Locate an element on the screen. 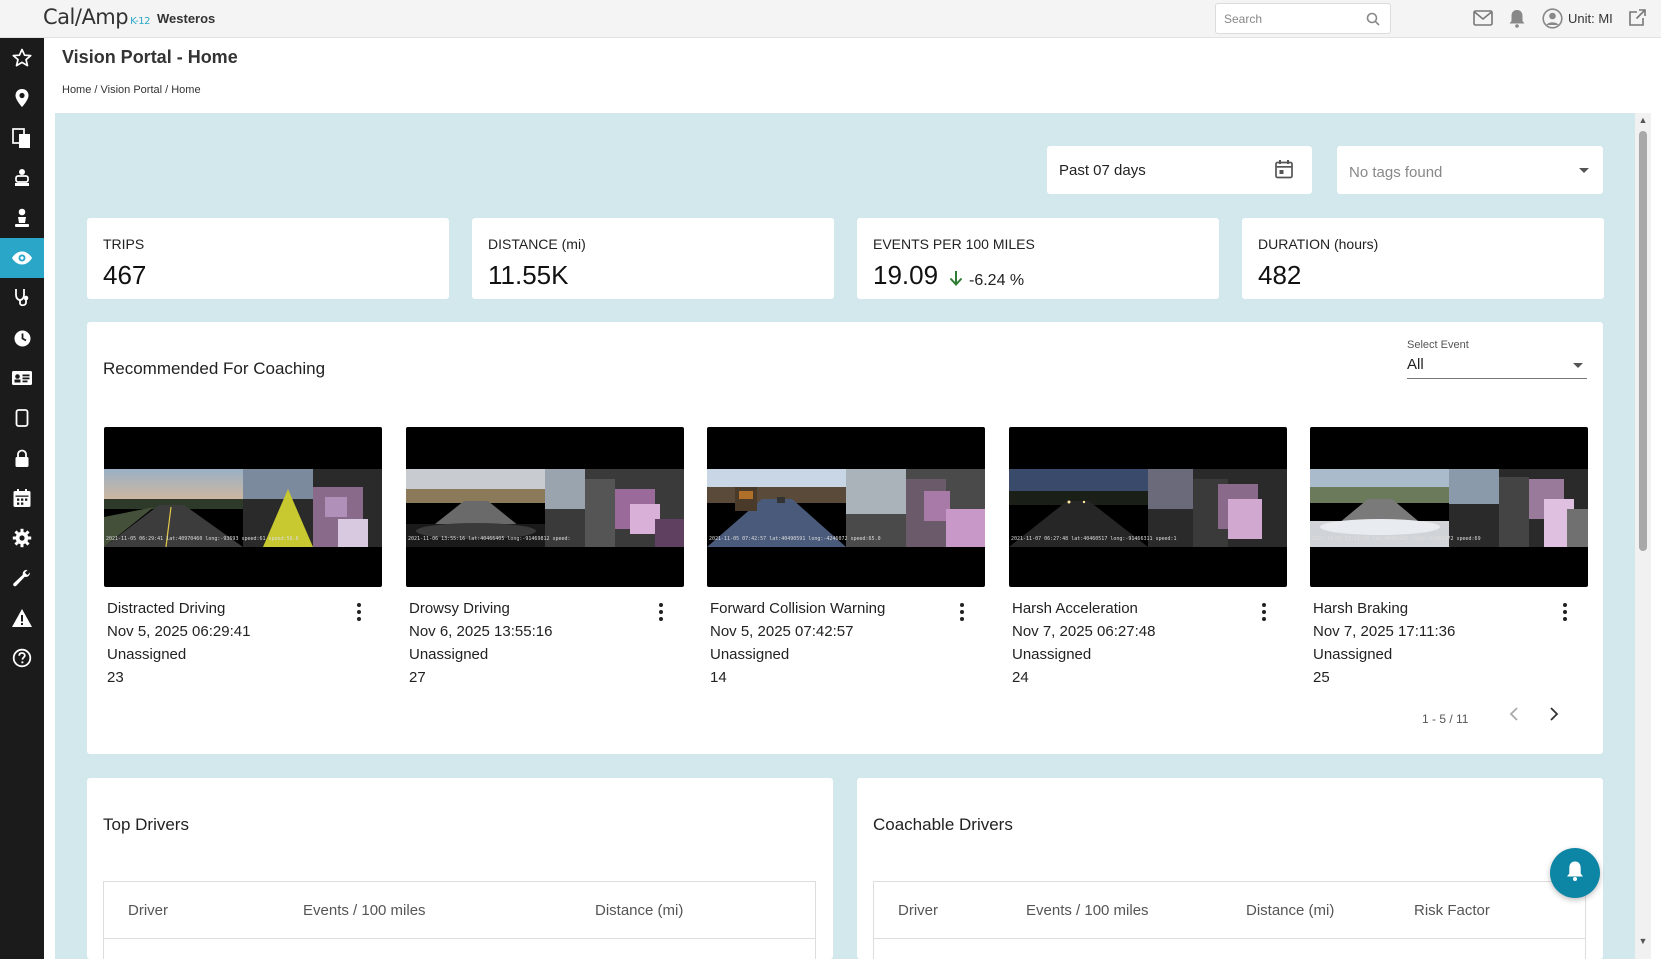 The image size is (1661, 959). scroll-down-arrow-icon: ▼ is located at coordinates (1643, 941).